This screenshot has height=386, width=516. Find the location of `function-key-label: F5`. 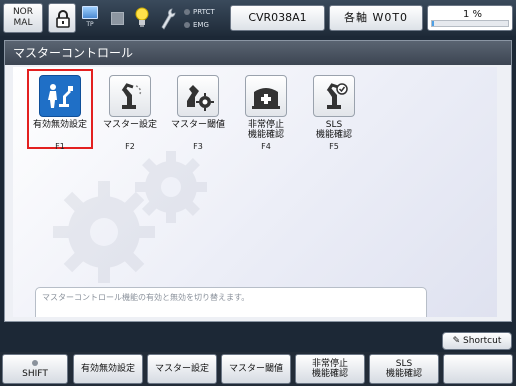

function-key-label: F5 is located at coordinates (334, 146).